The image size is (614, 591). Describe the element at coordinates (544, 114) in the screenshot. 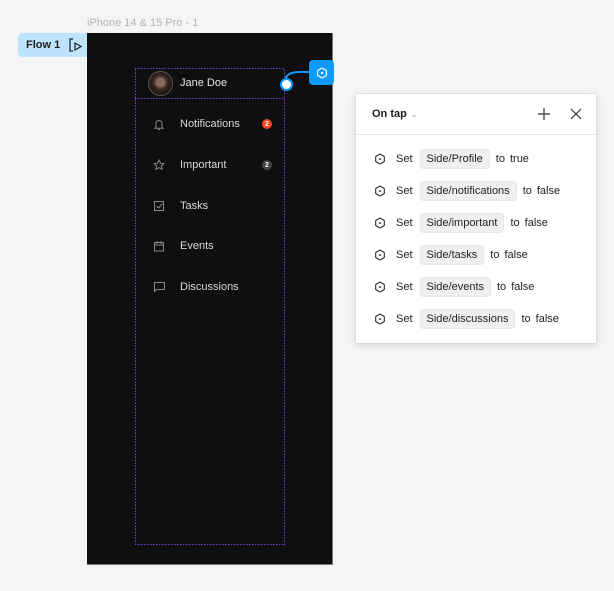

I see `add-icon` at that location.